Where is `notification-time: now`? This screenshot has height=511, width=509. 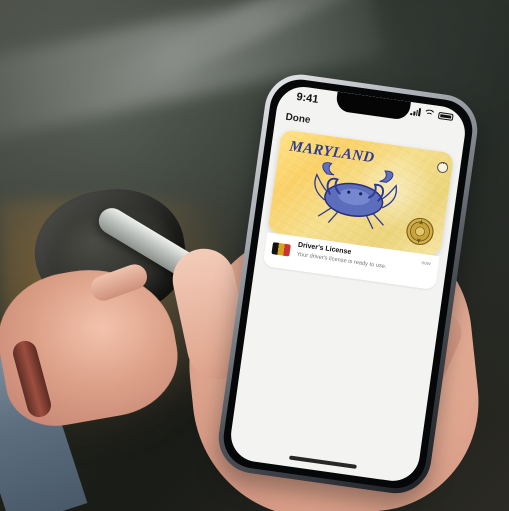 notification-time: now is located at coordinates (426, 263).